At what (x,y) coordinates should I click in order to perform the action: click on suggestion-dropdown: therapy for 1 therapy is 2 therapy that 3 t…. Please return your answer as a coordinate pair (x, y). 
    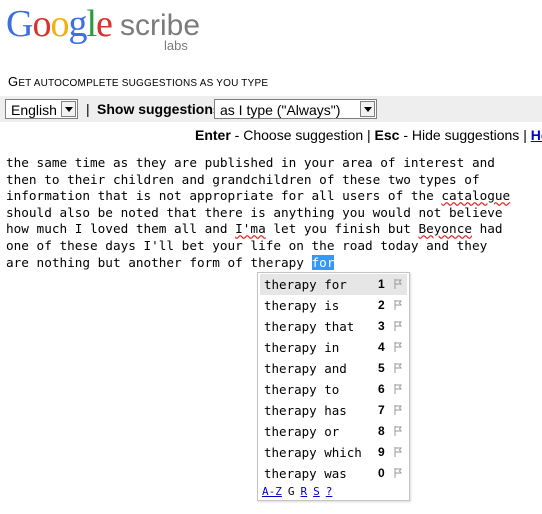
    Looking at the image, I should click on (333, 386).